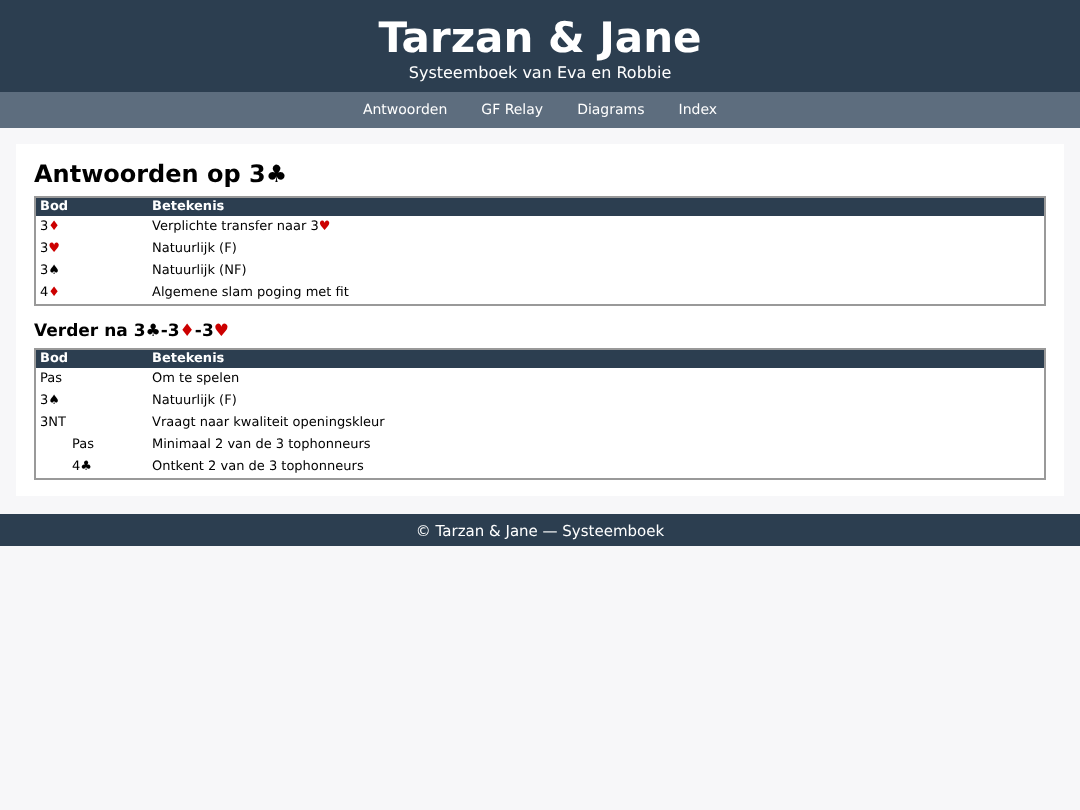 The height and width of the screenshot is (810, 1080). I want to click on section-heading: Verder na 3♣-3♦-3♥, so click(131, 333).